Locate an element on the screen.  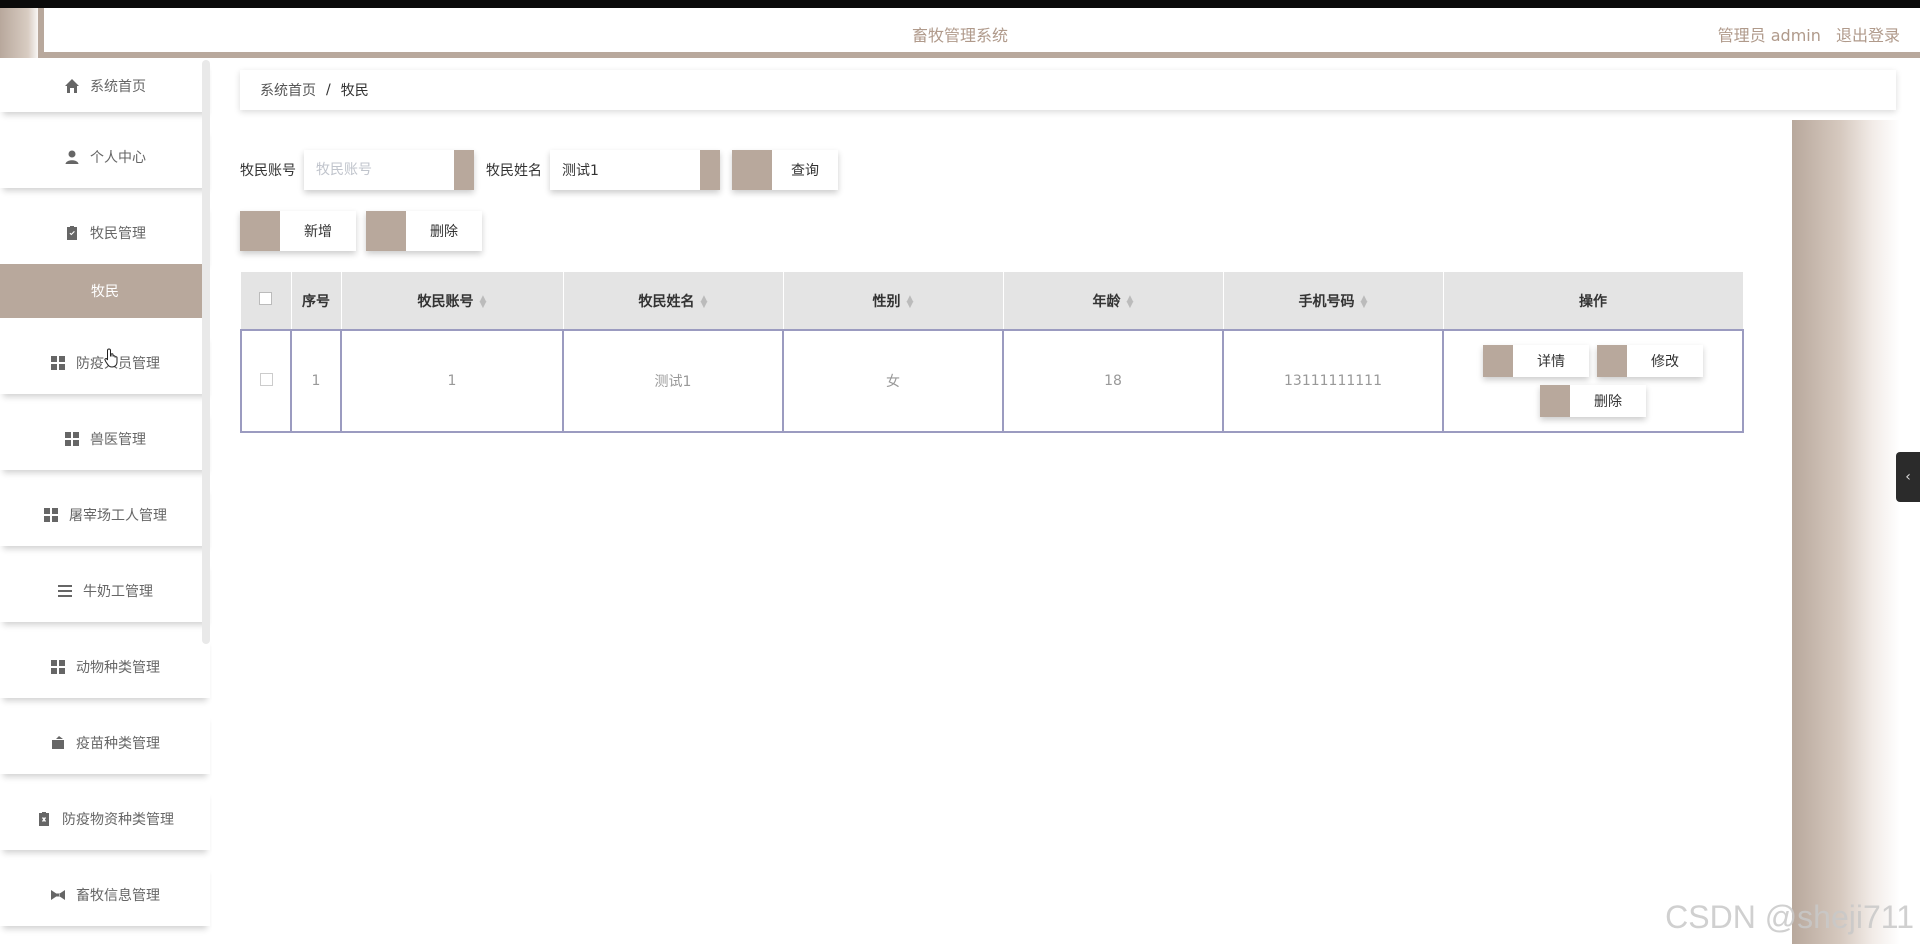
col-gender-label: 性别 is located at coordinates (886, 301).